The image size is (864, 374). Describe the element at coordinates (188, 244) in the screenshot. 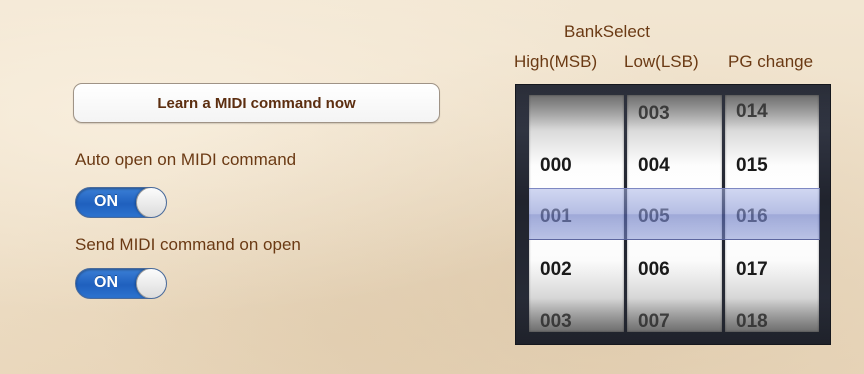

I see `send-on-open-label: Send MIDI command on open` at that location.